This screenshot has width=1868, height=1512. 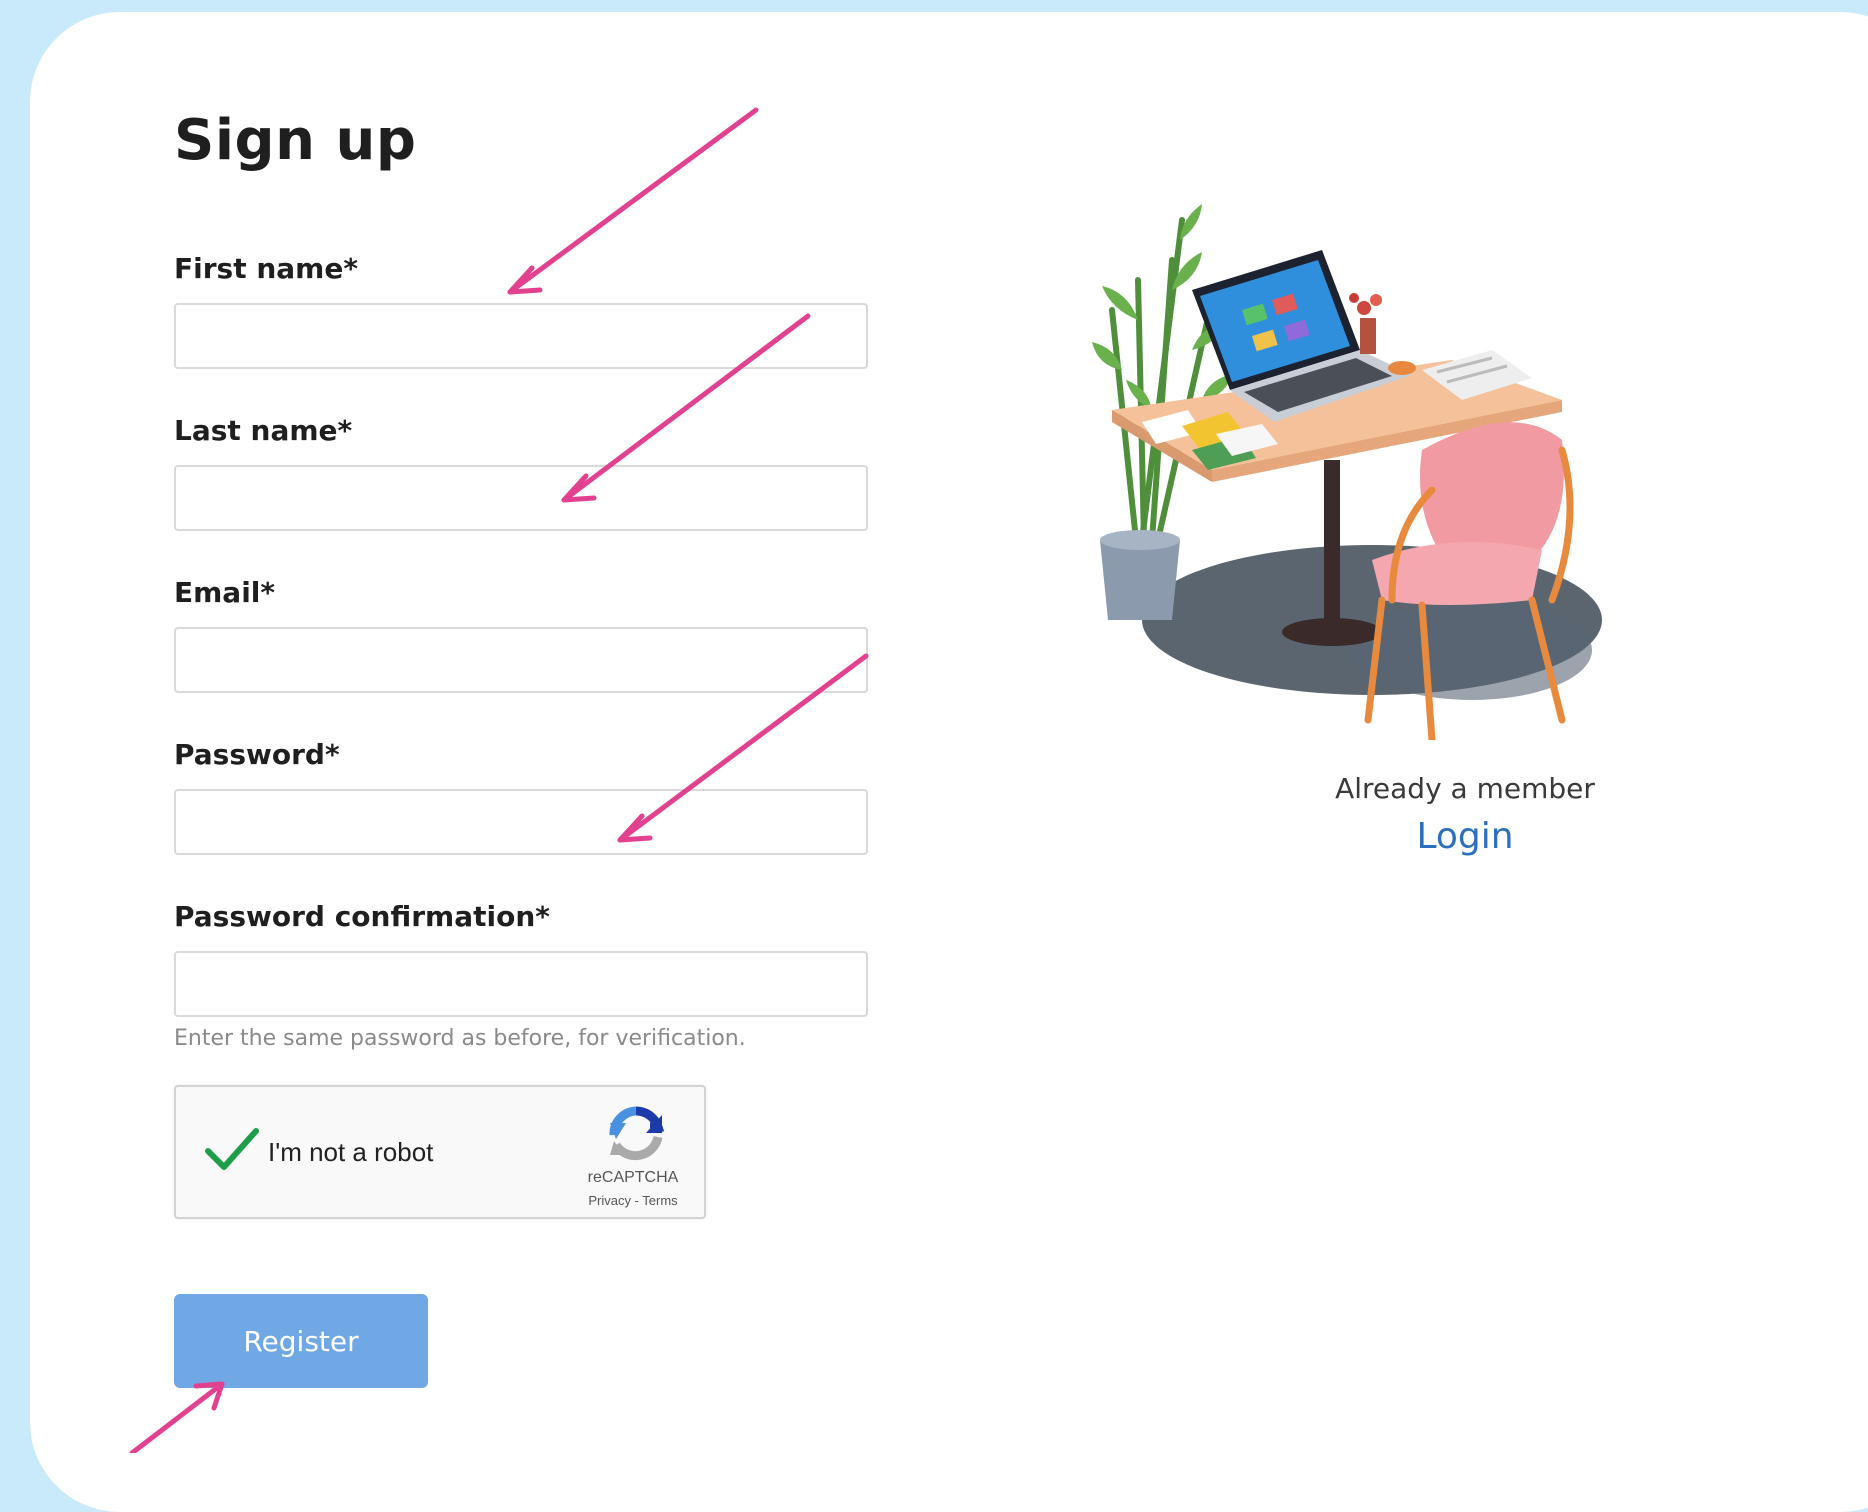 What do you see at coordinates (351, 1152) in the screenshot?
I see `recaptcha-label: I'm not a robot` at bounding box center [351, 1152].